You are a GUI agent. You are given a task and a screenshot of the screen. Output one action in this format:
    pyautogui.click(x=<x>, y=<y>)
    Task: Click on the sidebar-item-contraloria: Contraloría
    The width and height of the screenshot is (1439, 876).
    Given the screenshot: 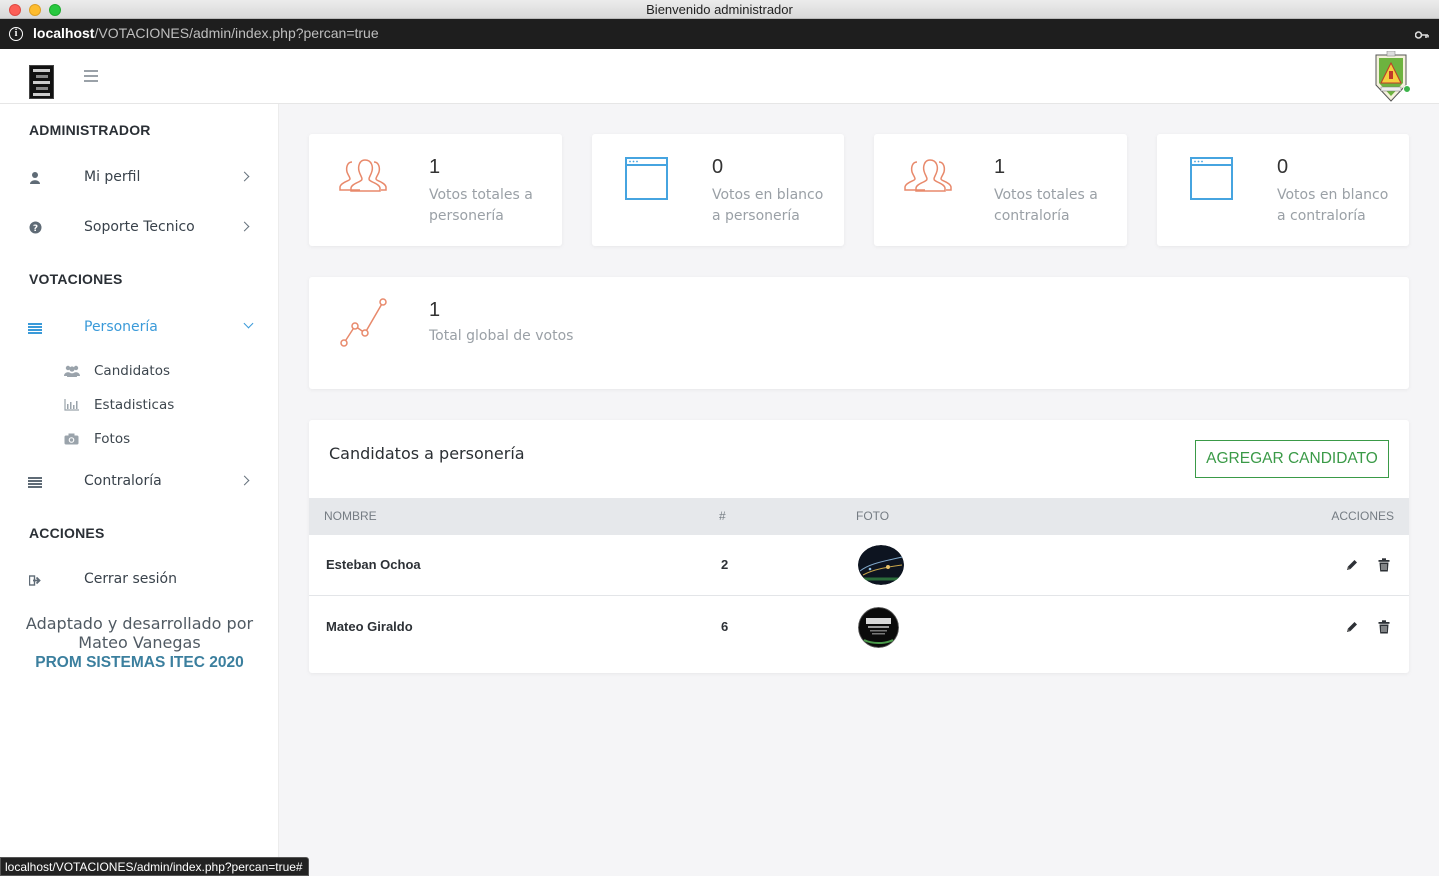 What is the action you would take?
    pyautogui.click(x=139, y=483)
    